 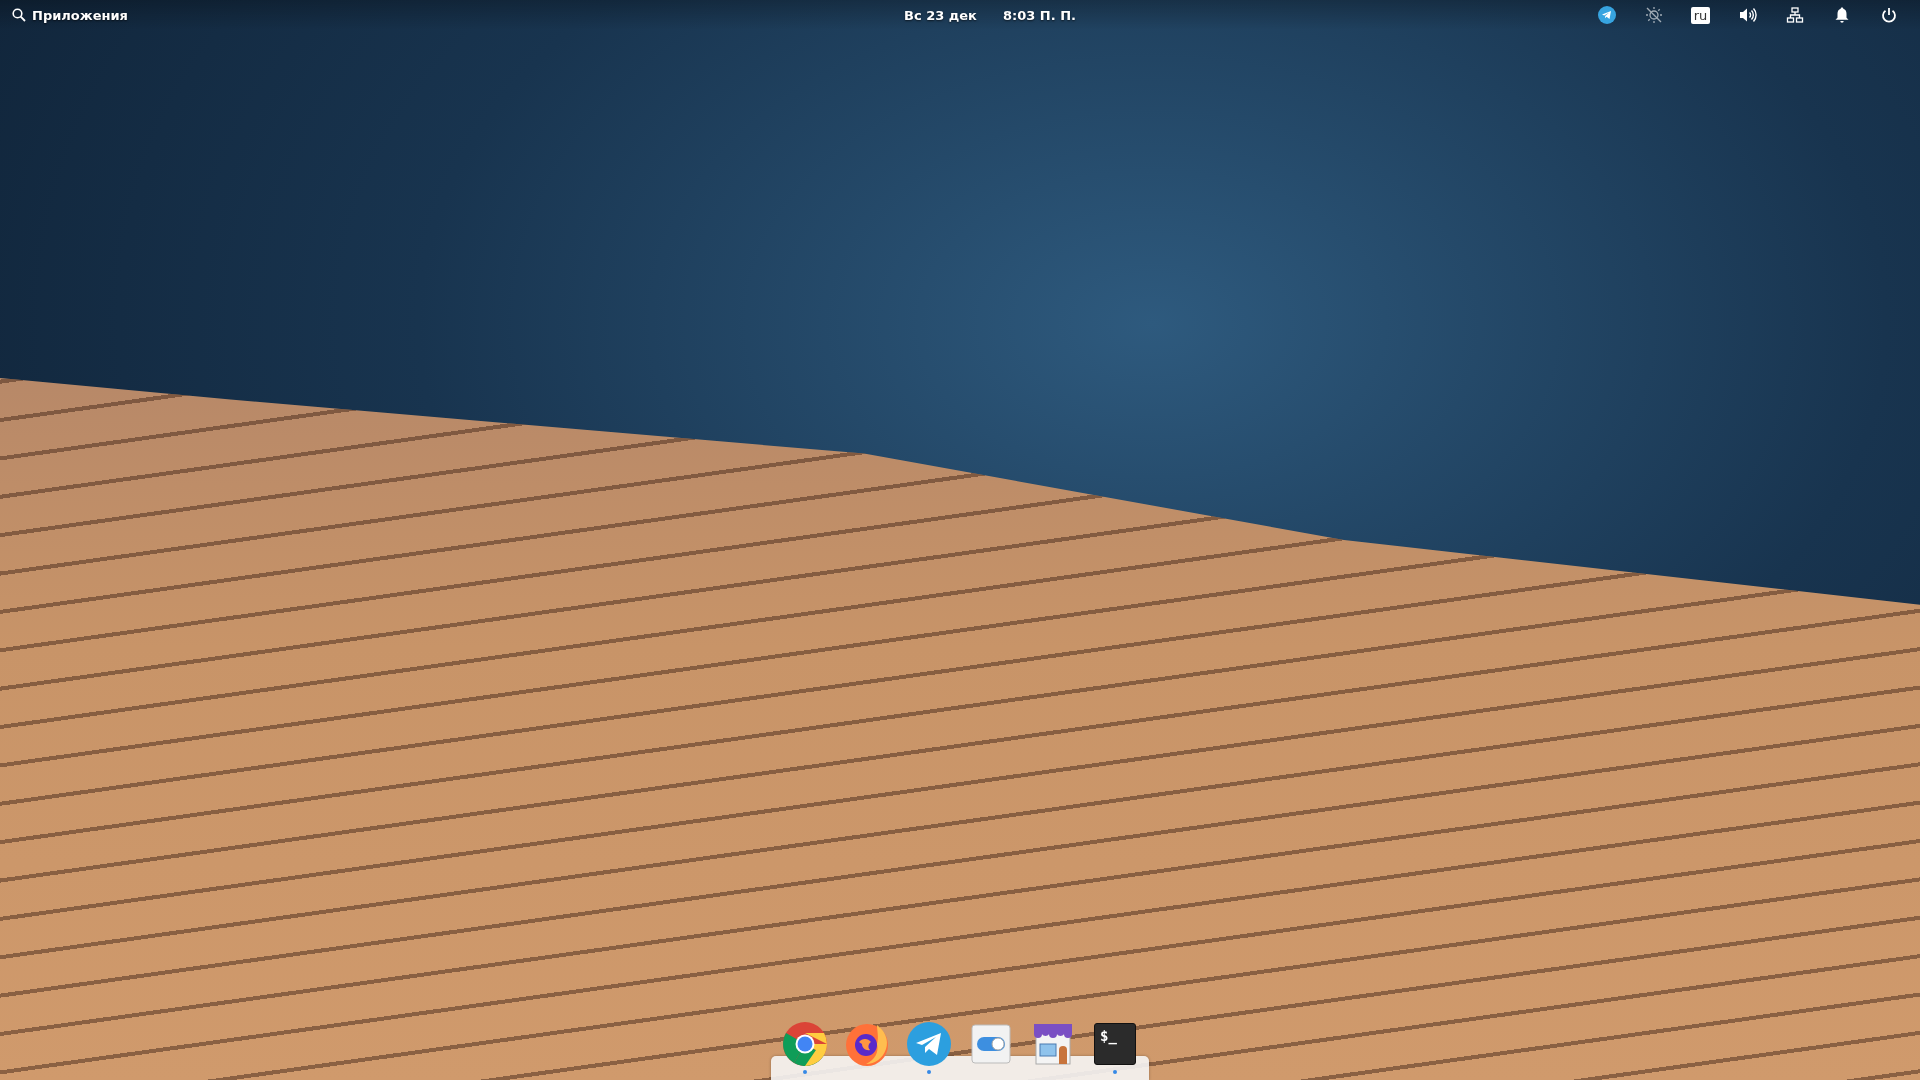 I want to click on night-light-icon, so click(x=1653, y=15).